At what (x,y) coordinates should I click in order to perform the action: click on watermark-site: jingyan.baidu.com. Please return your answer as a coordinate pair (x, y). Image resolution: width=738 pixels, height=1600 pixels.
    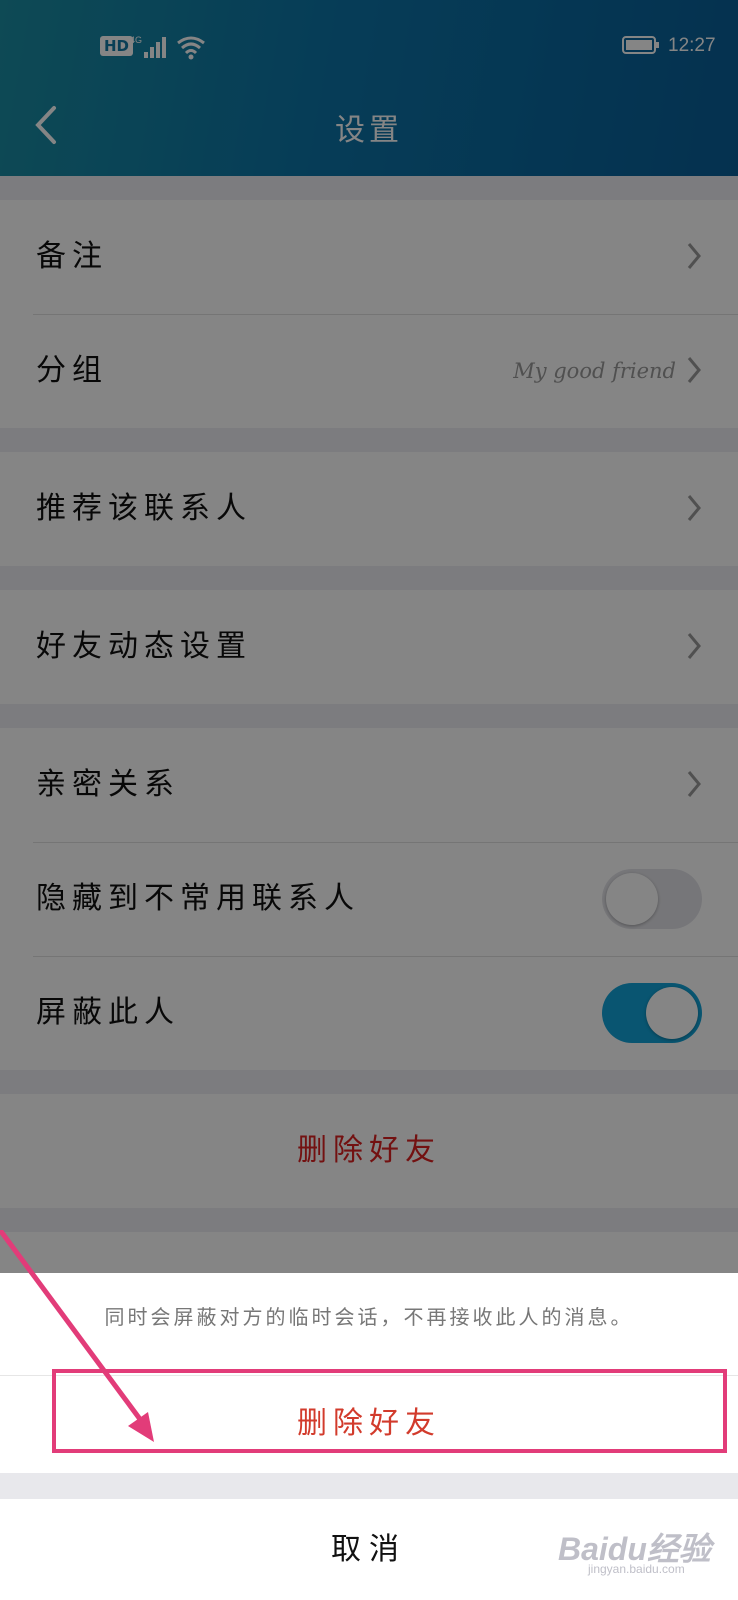
    Looking at the image, I should click on (636, 1569).